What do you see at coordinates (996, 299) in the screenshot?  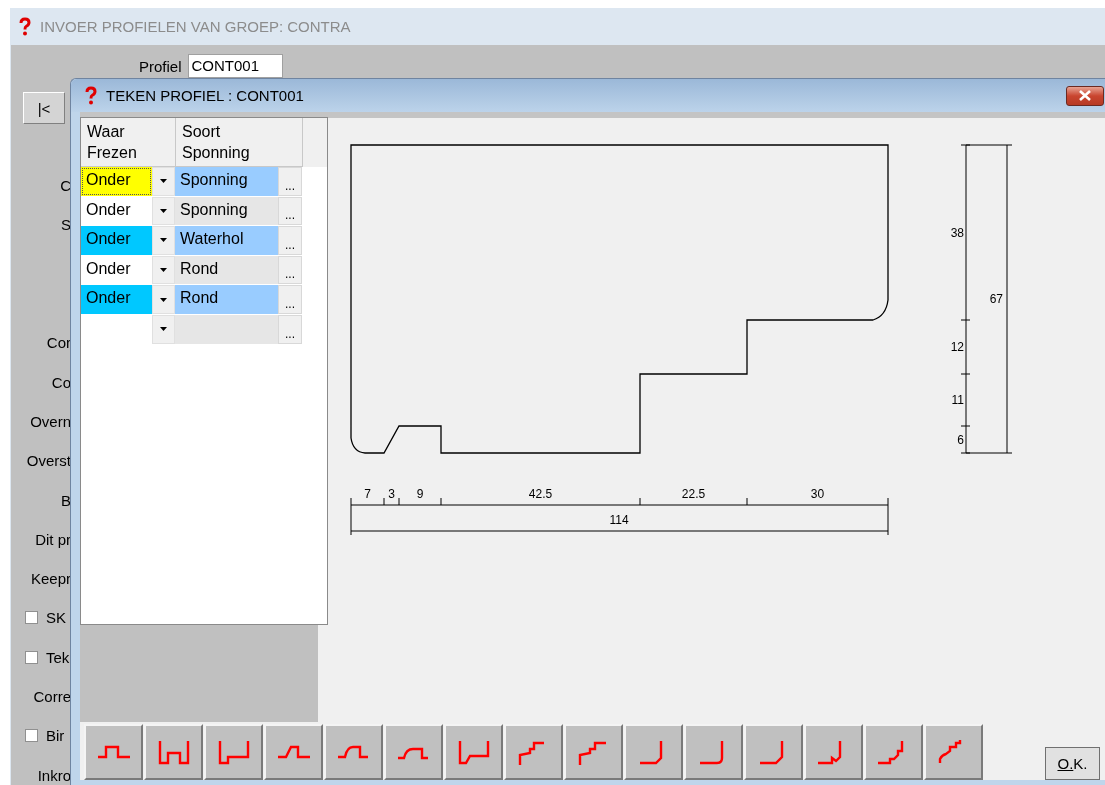 I see `dimension-label: 67` at bounding box center [996, 299].